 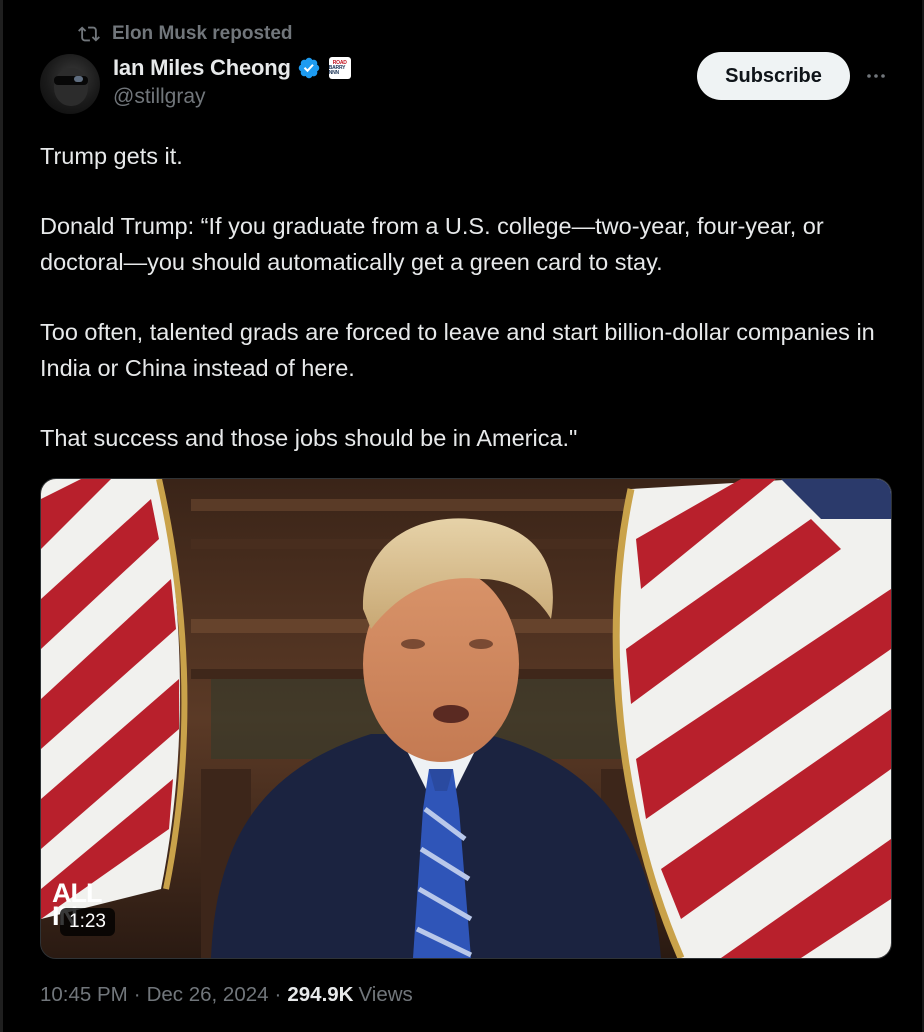 I want to click on affiliate-text-bottom: BARRY NNN, so click(x=337, y=70).